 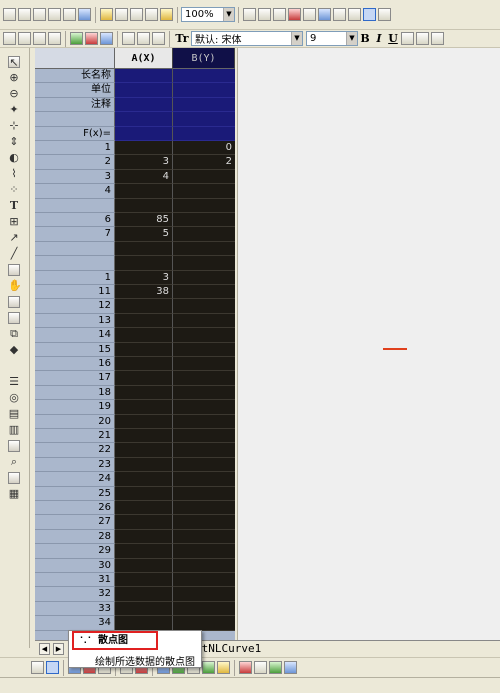 What do you see at coordinates (14, 62) in the screenshot?
I see `pointer-icon: ↖` at bounding box center [14, 62].